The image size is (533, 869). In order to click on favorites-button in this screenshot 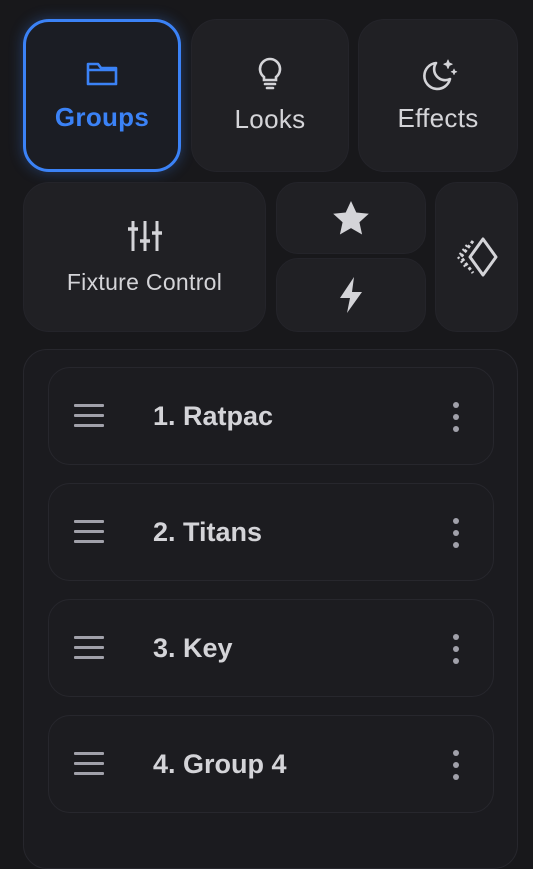, I will do `click(351, 218)`.